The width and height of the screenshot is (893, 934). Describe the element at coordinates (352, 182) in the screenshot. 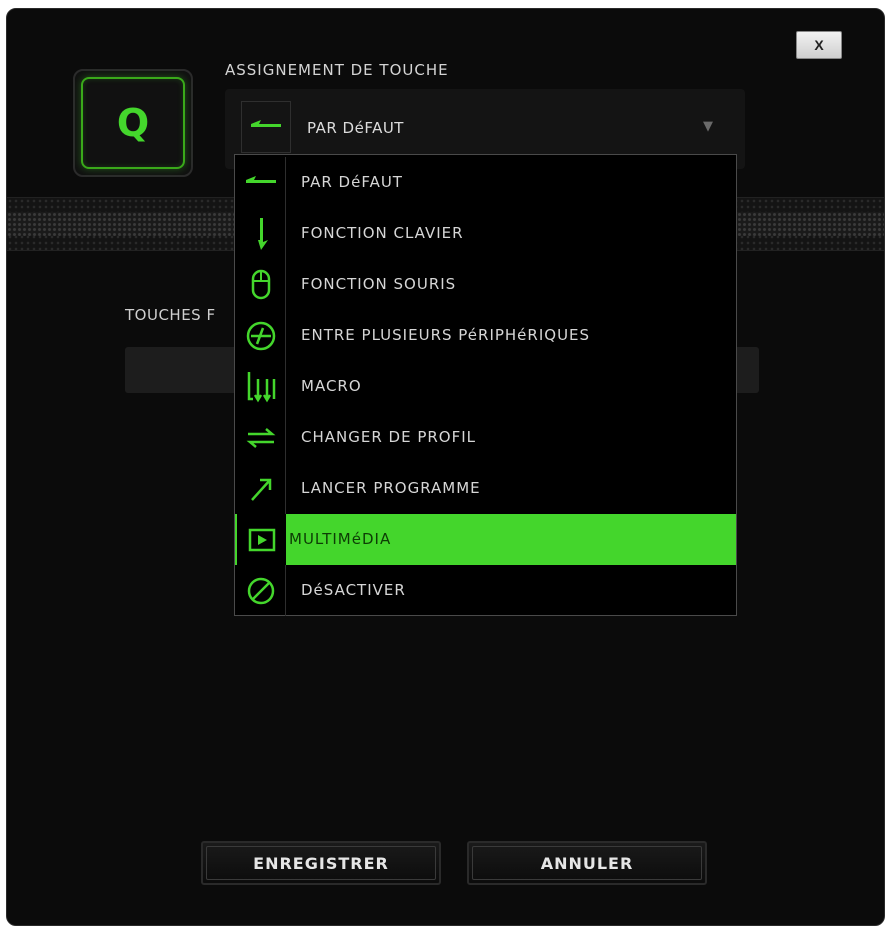

I see `dropdown-item-label: PAR DéFAUT` at that location.